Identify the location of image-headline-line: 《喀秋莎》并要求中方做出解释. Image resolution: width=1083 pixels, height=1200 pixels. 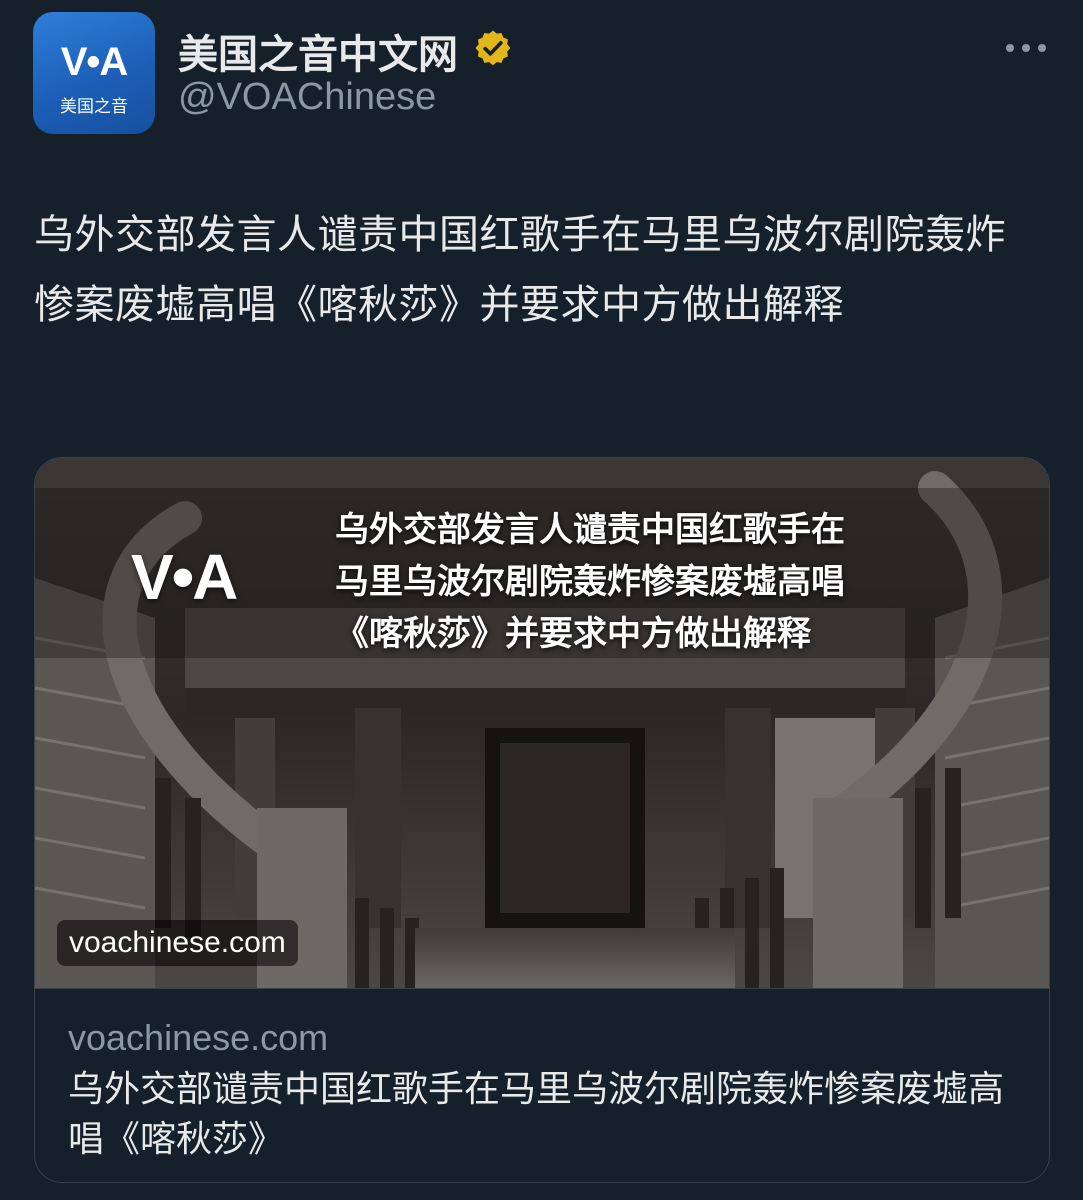
(573, 634).